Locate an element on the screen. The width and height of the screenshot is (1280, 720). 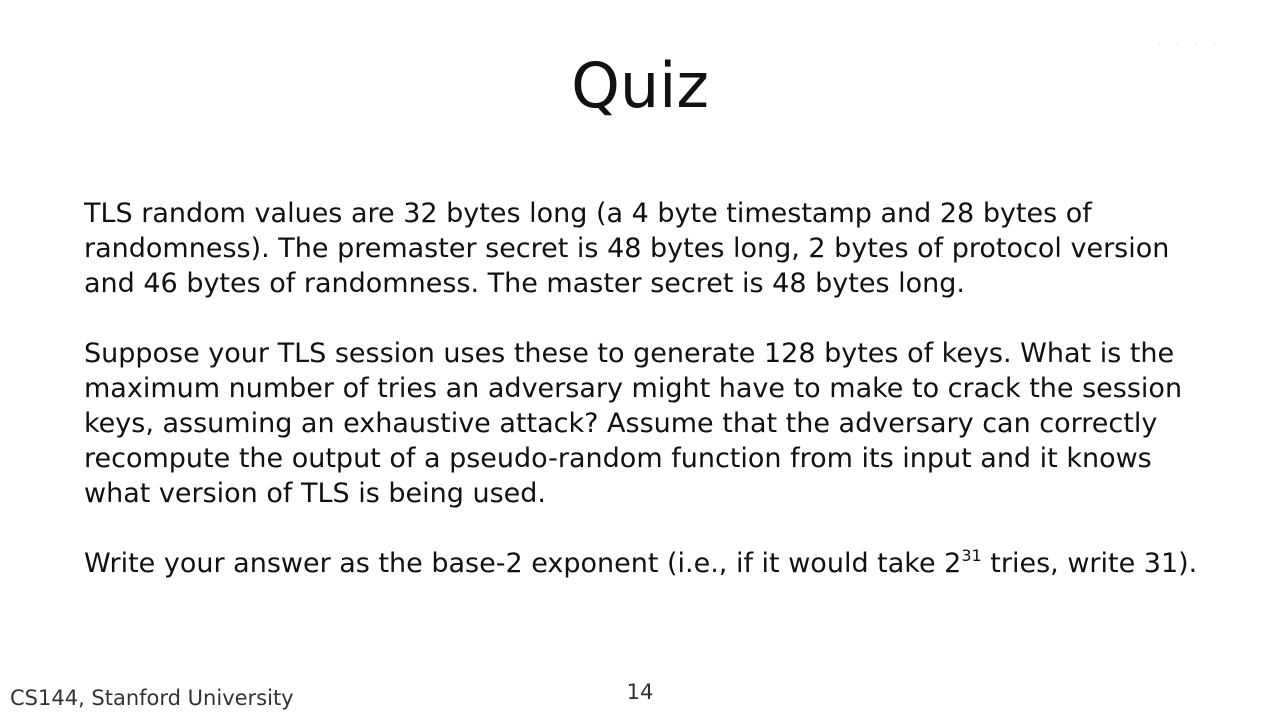
page-number: 14 is located at coordinates (640, 692).